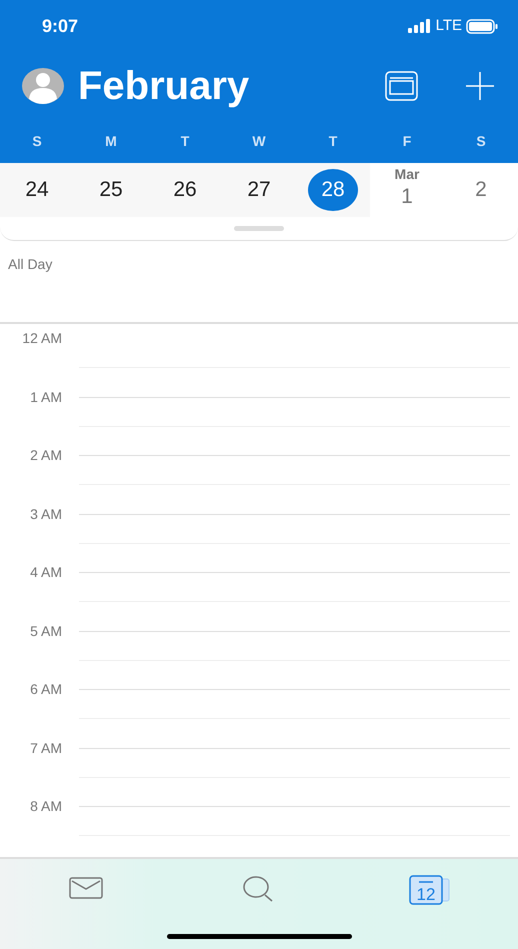 Image resolution: width=518 pixels, height=949 pixels. What do you see at coordinates (482, 26) in the screenshot?
I see `battery-icon` at bounding box center [482, 26].